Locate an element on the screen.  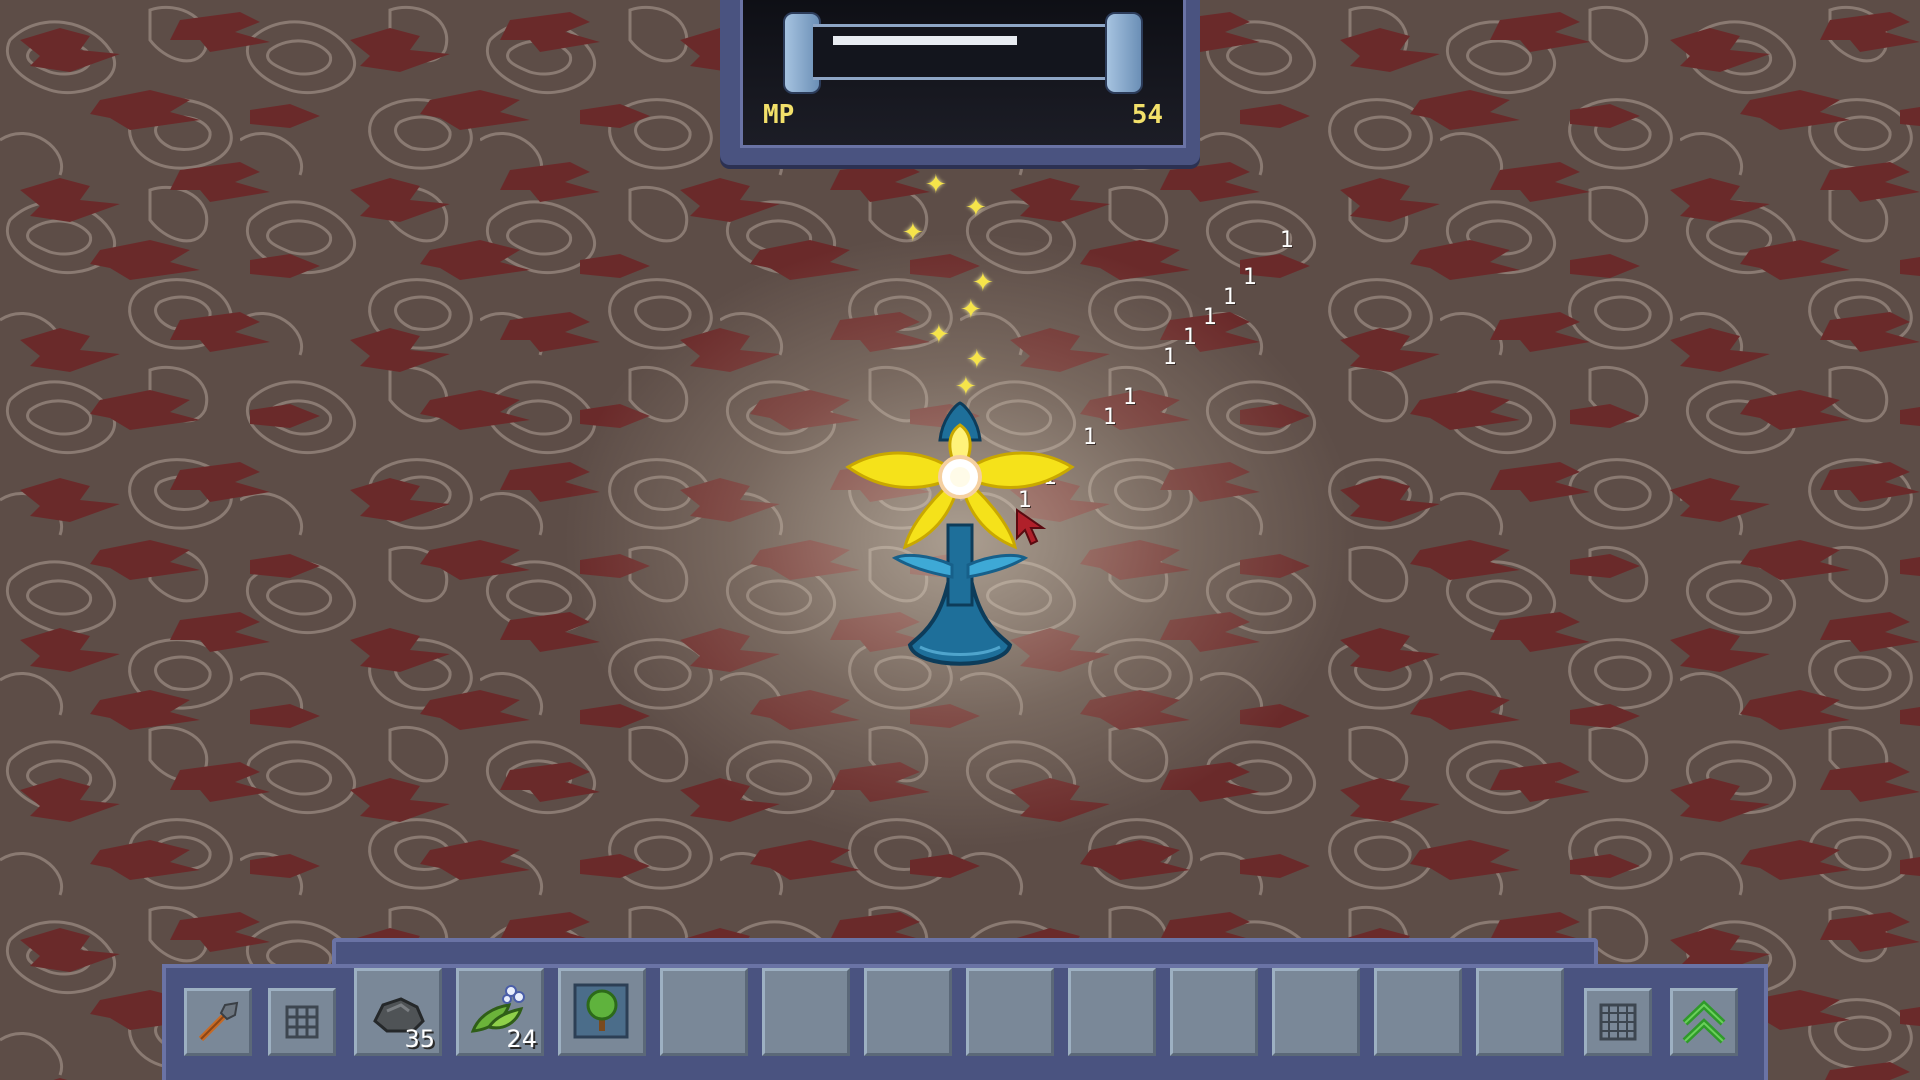
double-chevron-up-icon is located at coordinates (1704, 1022).